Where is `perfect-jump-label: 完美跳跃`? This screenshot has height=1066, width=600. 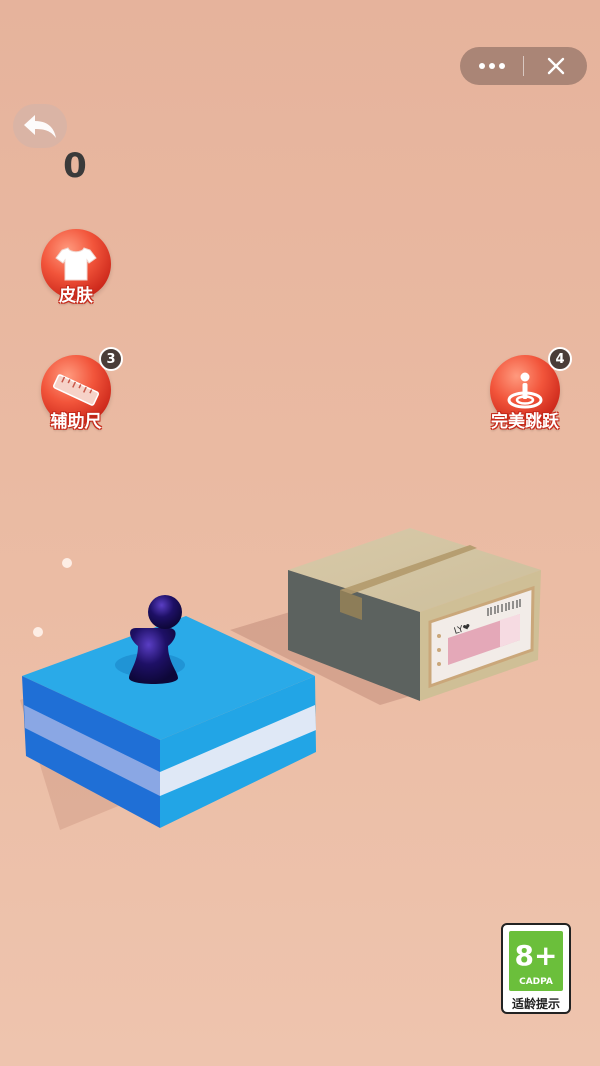
perfect-jump-label: 完美跳跃 is located at coordinates (525, 422).